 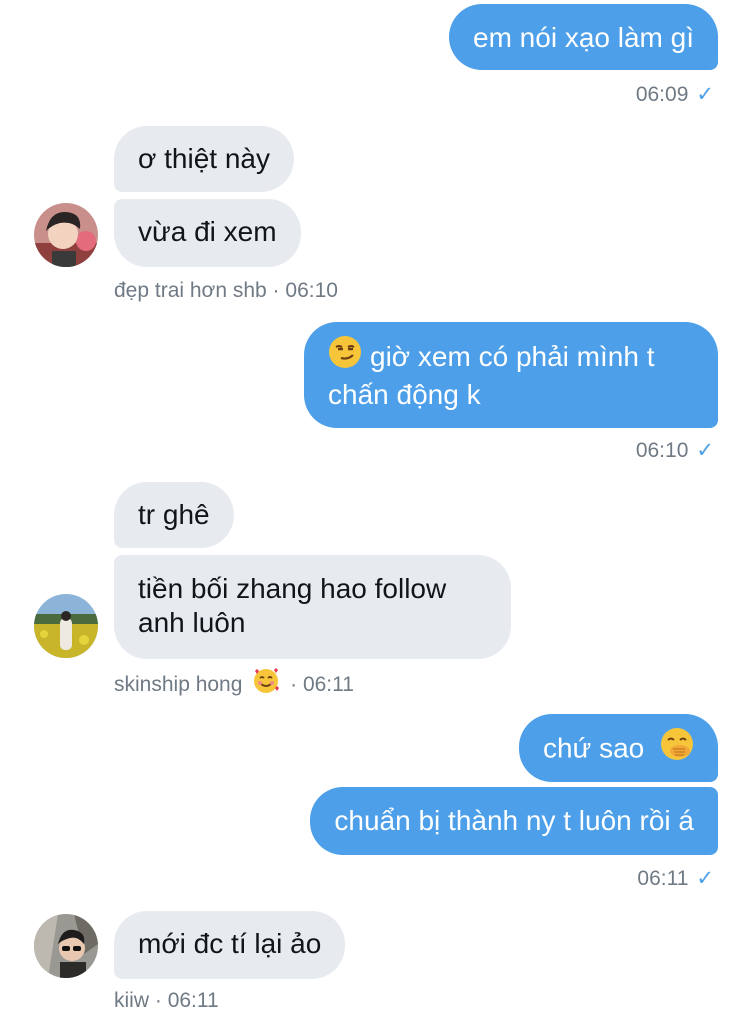 I want to click on message-text: tr ghê, so click(x=174, y=514).